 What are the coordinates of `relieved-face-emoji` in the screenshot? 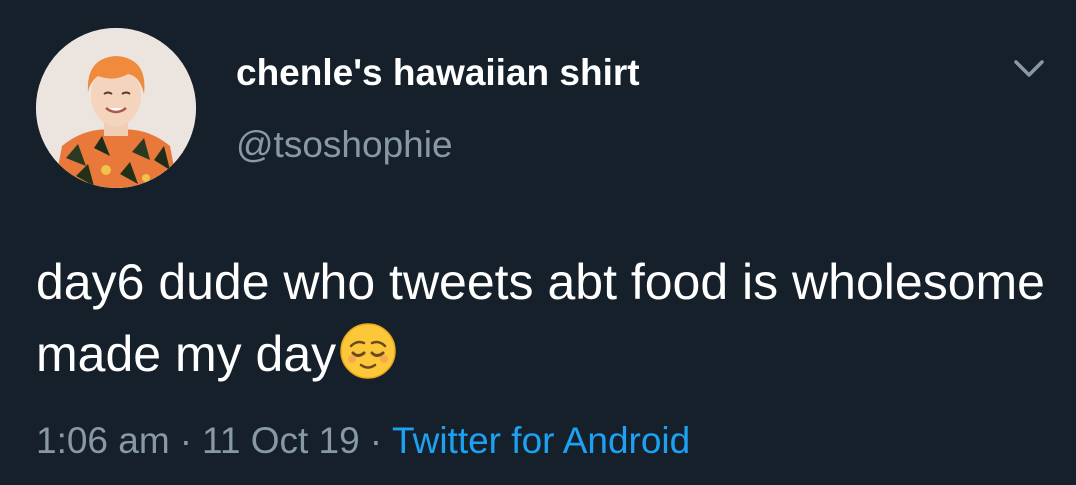 It's located at (368, 351).